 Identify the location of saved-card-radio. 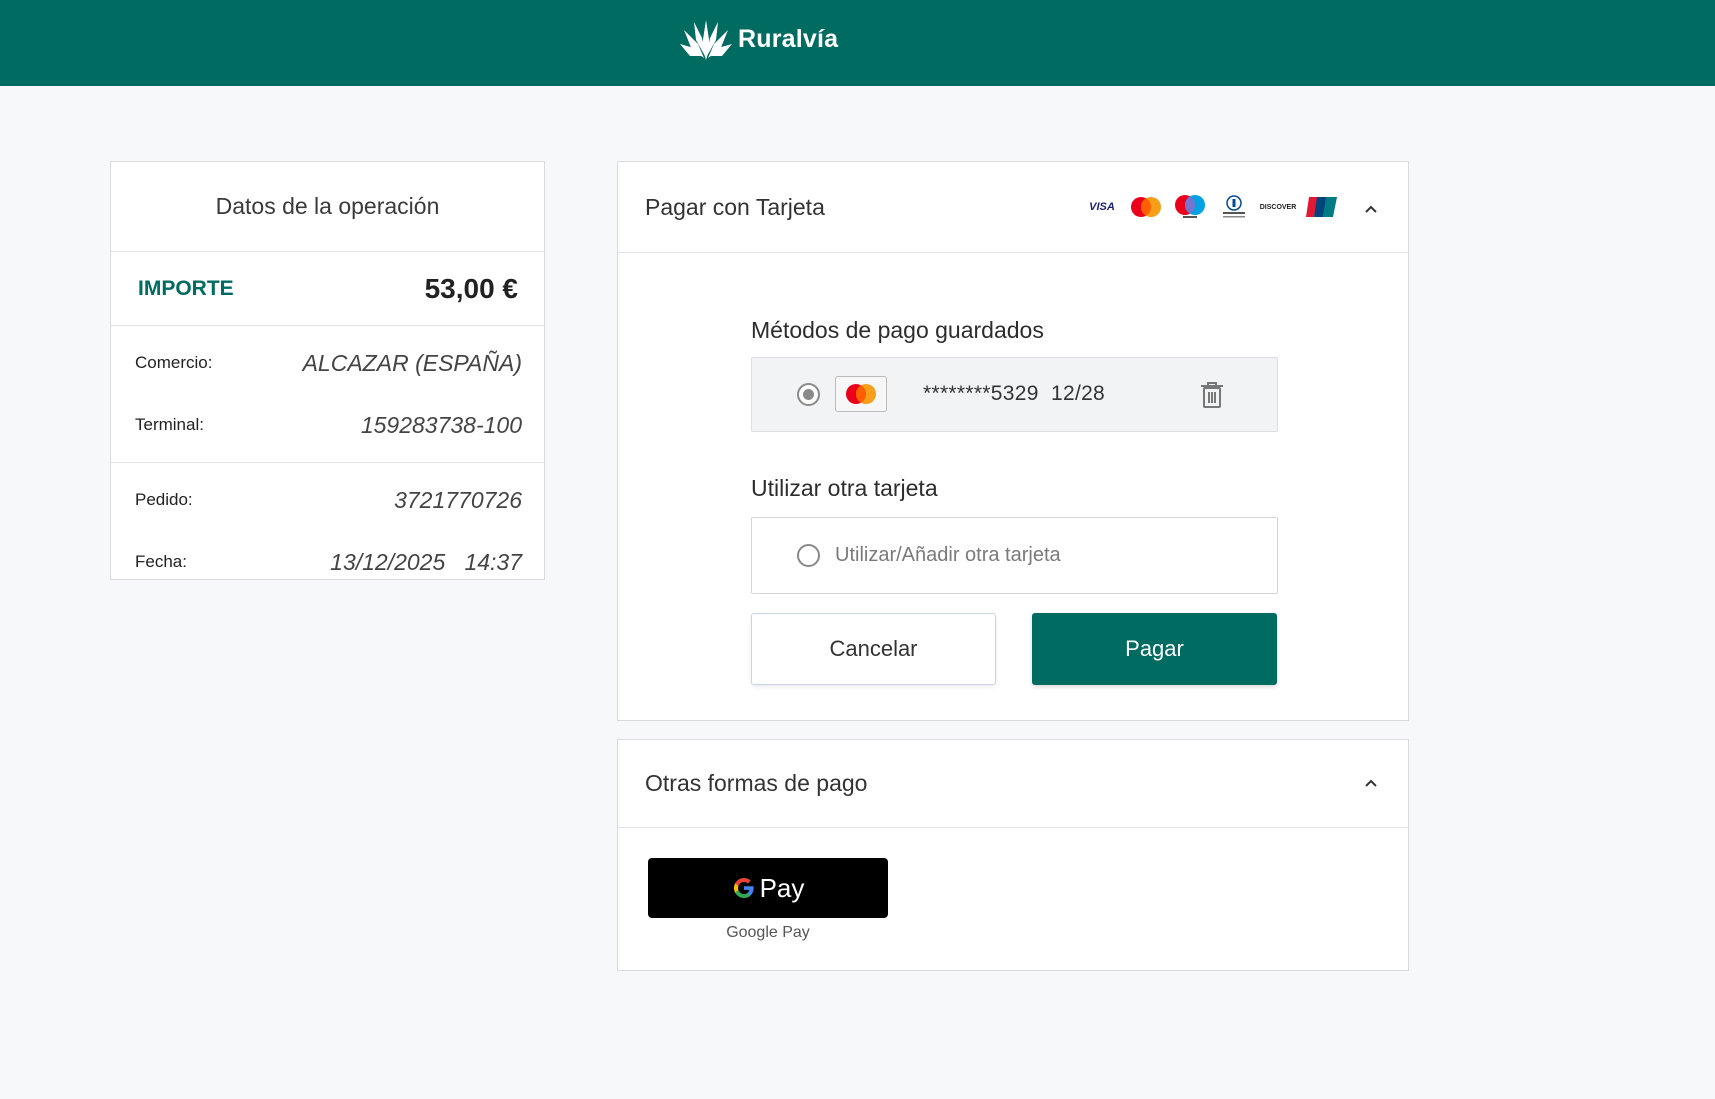
(808, 394).